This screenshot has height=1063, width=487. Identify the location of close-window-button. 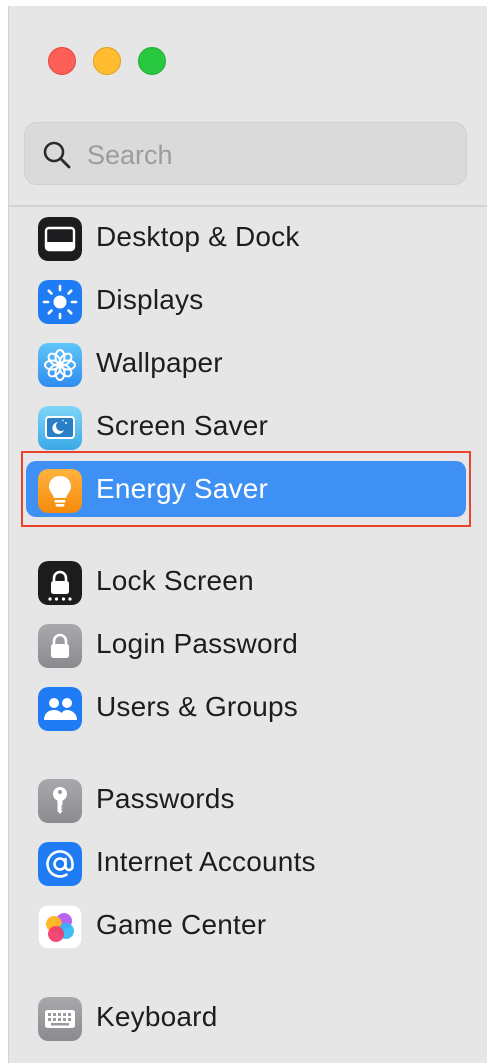
(62, 61).